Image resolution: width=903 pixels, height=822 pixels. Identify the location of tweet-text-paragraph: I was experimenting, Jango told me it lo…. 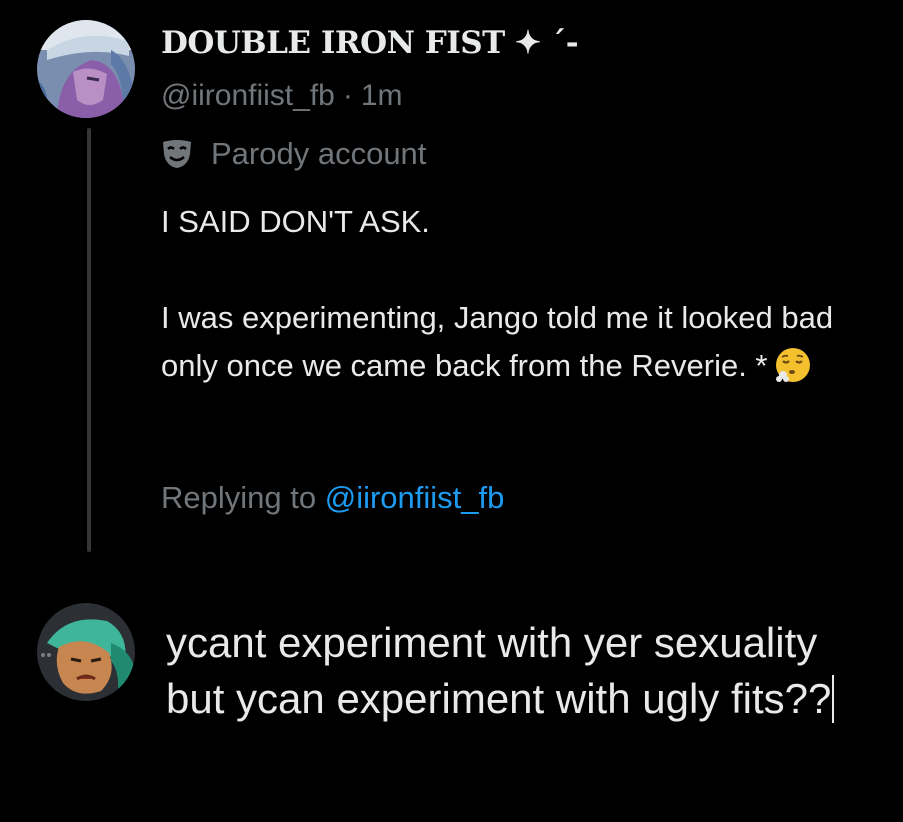
(521, 342).